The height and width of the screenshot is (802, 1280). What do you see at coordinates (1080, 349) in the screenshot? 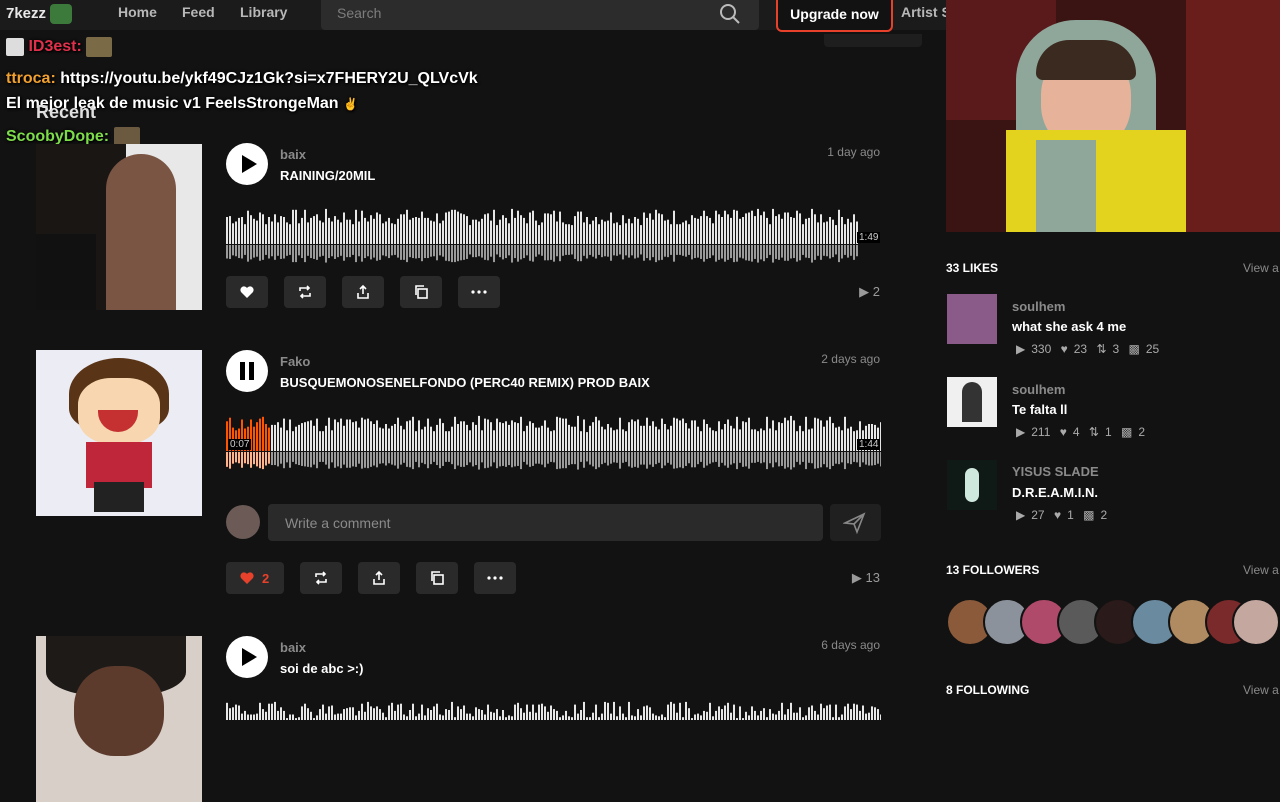
I see `likes-value: 23` at bounding box center [1080, 349].